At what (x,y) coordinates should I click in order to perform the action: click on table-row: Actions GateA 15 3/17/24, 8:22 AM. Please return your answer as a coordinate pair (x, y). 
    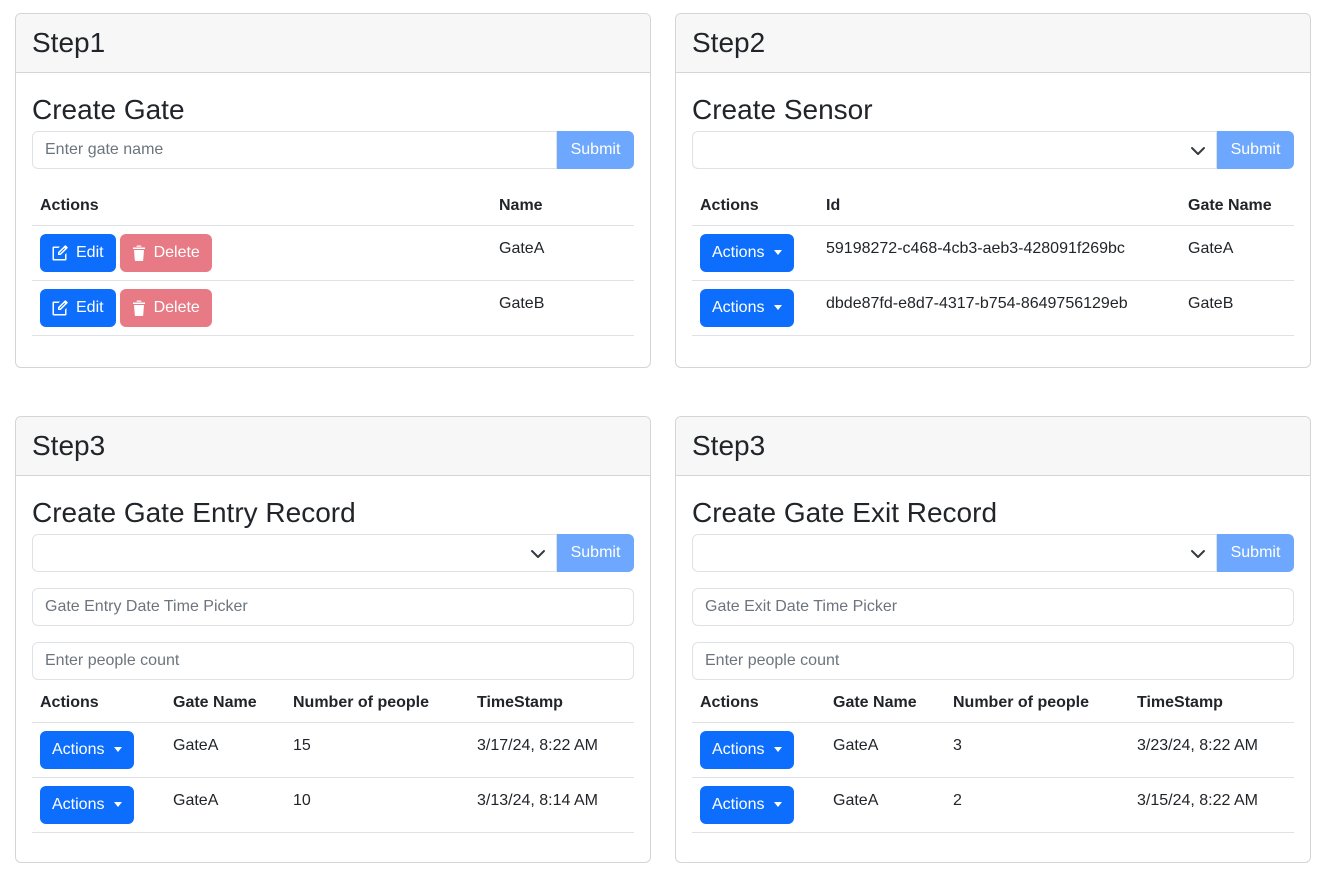
    Looking at the image, I should click on (333, 750).